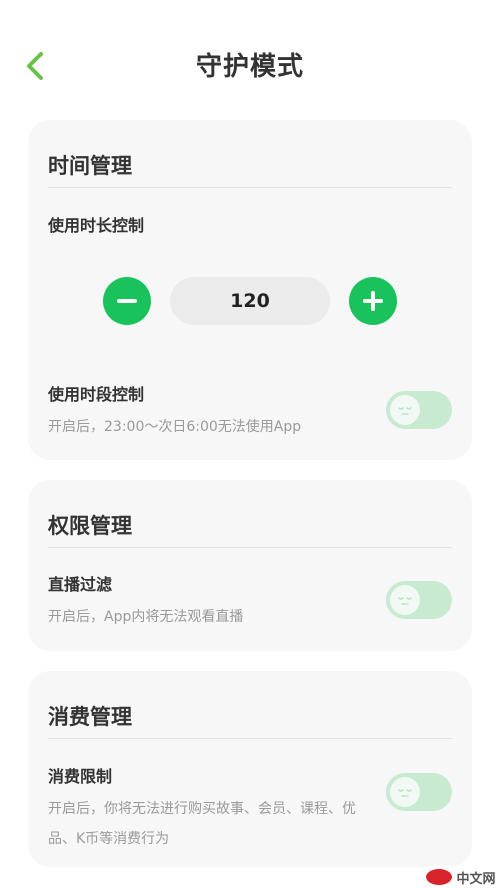  Describe the element at coordinates (90, 166) in the screenshot. I see `time-management-title: 时间管理` at that location.